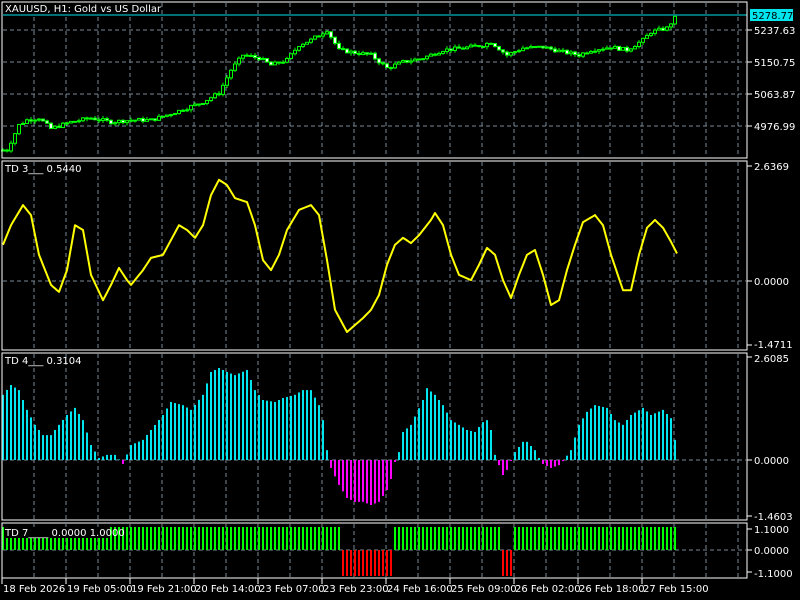 This screenshot has height=600, width=800. Describe the element at coordinates (64, 533) in the screenshot. I see `td7-label: TD 7____ 0.0000 1.0000` at that location.